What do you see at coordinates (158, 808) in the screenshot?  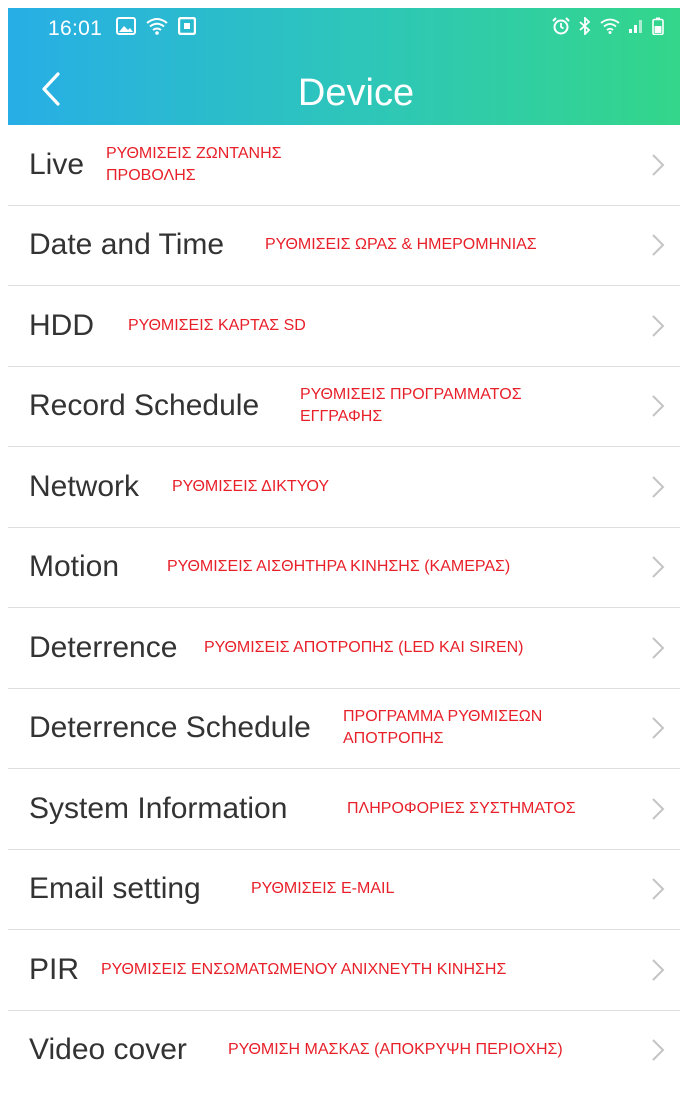 I see `list-item-label: System Information` at bounding box center [158, 808].